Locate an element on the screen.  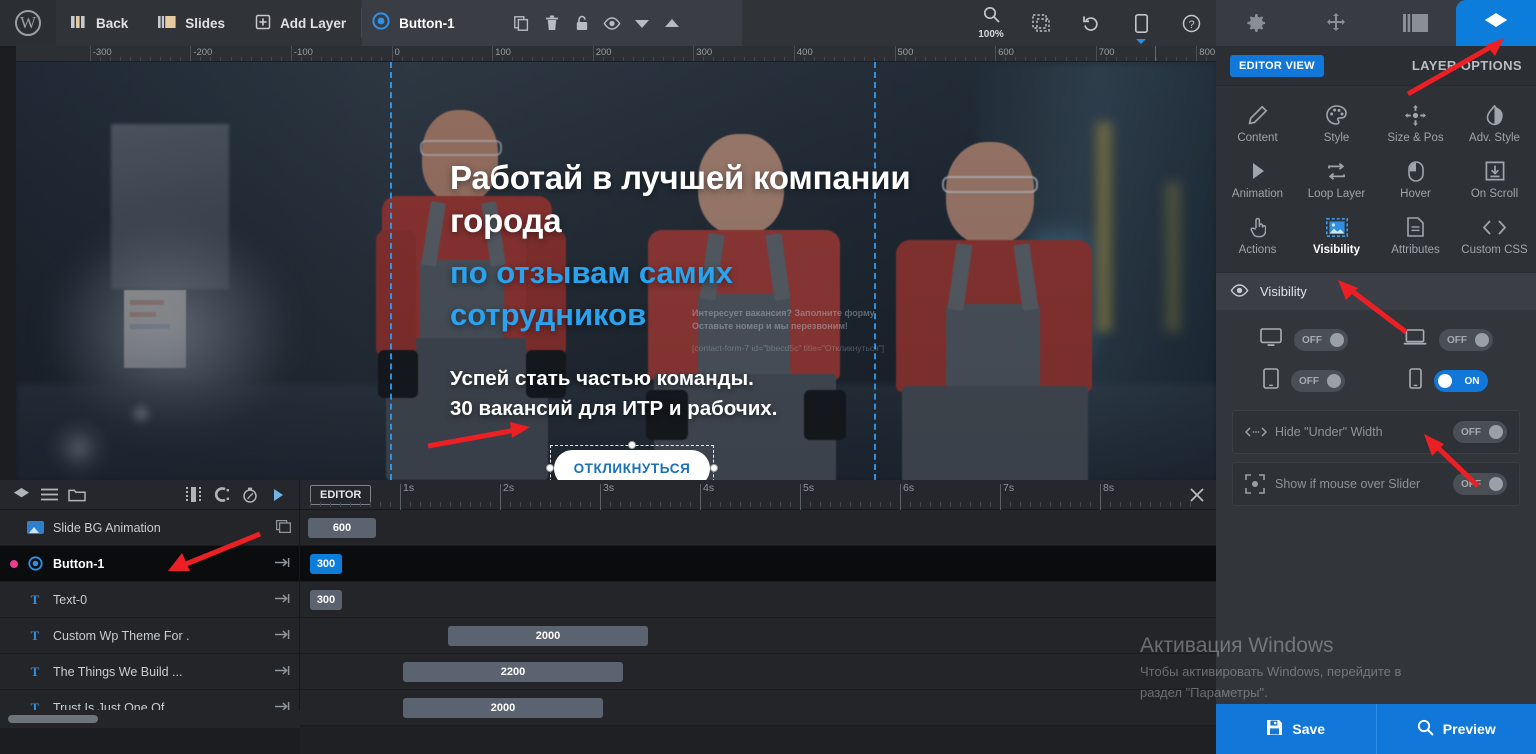
zoom-level-button: 100% is located at coordinates (991, 23).